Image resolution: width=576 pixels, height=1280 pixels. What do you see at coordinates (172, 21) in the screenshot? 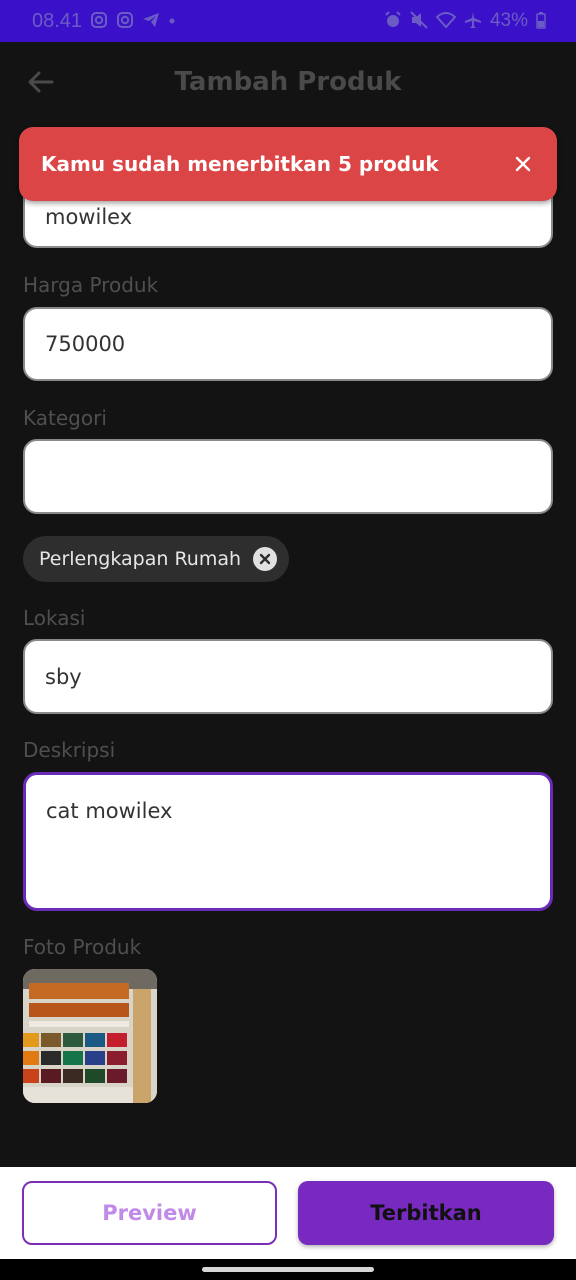
I see `dot-icon` at bounding box center [172, 21].